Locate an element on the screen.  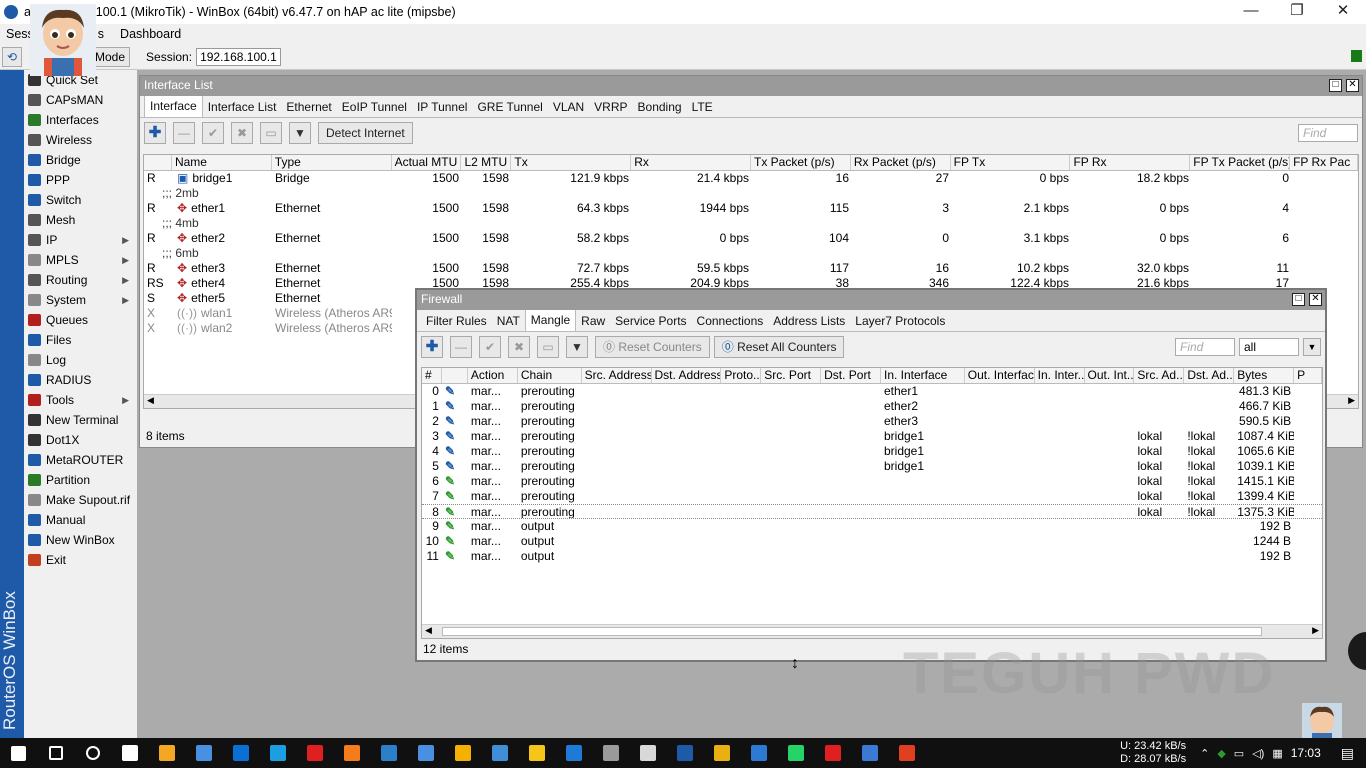
maximize-icon: □ is located at coordinates (1335, 85).